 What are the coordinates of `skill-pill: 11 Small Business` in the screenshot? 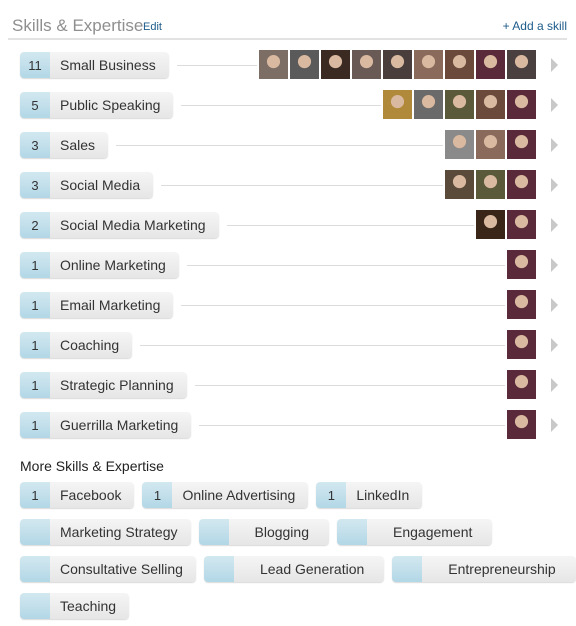 It's located at (94, 65).